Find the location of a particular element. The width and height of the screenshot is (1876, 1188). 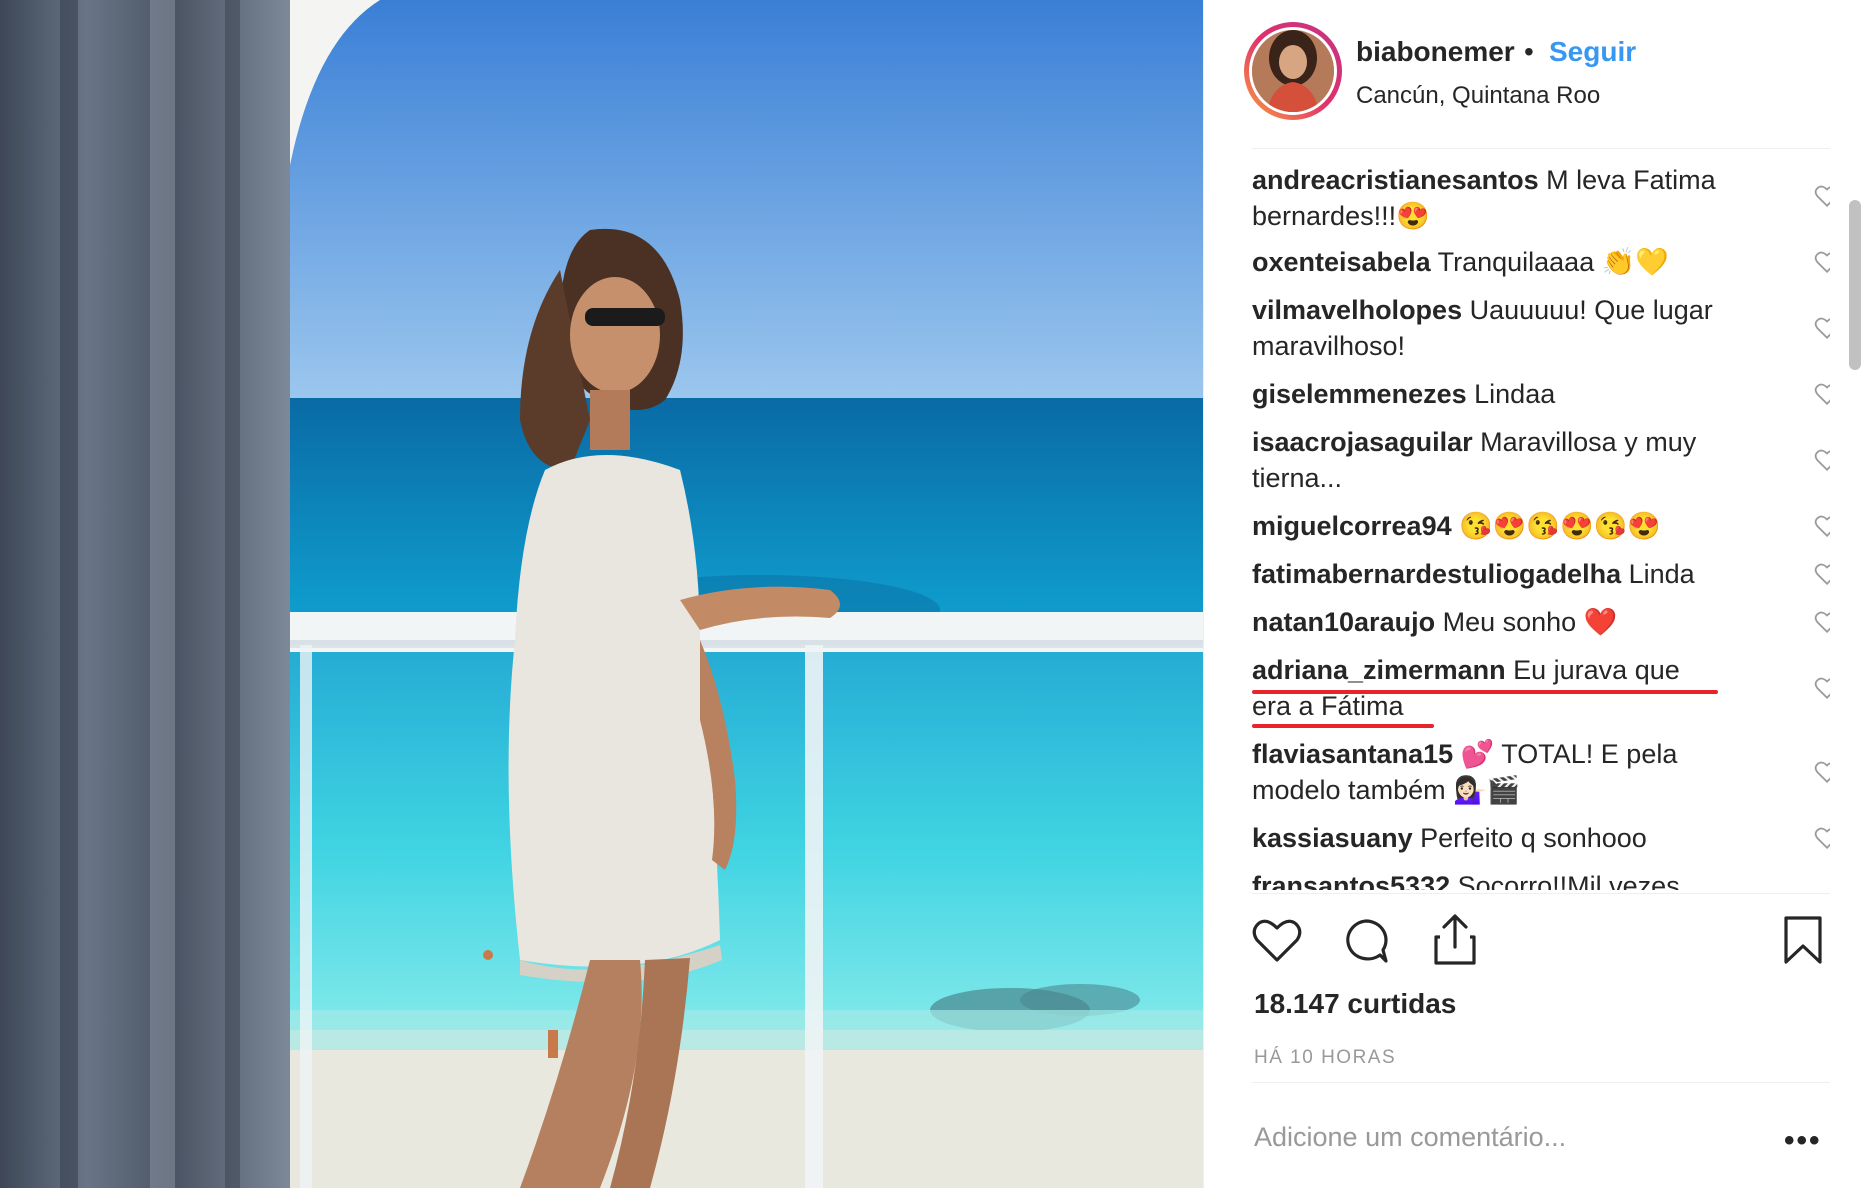

actions-divider is located at coordinates (1541, 893).